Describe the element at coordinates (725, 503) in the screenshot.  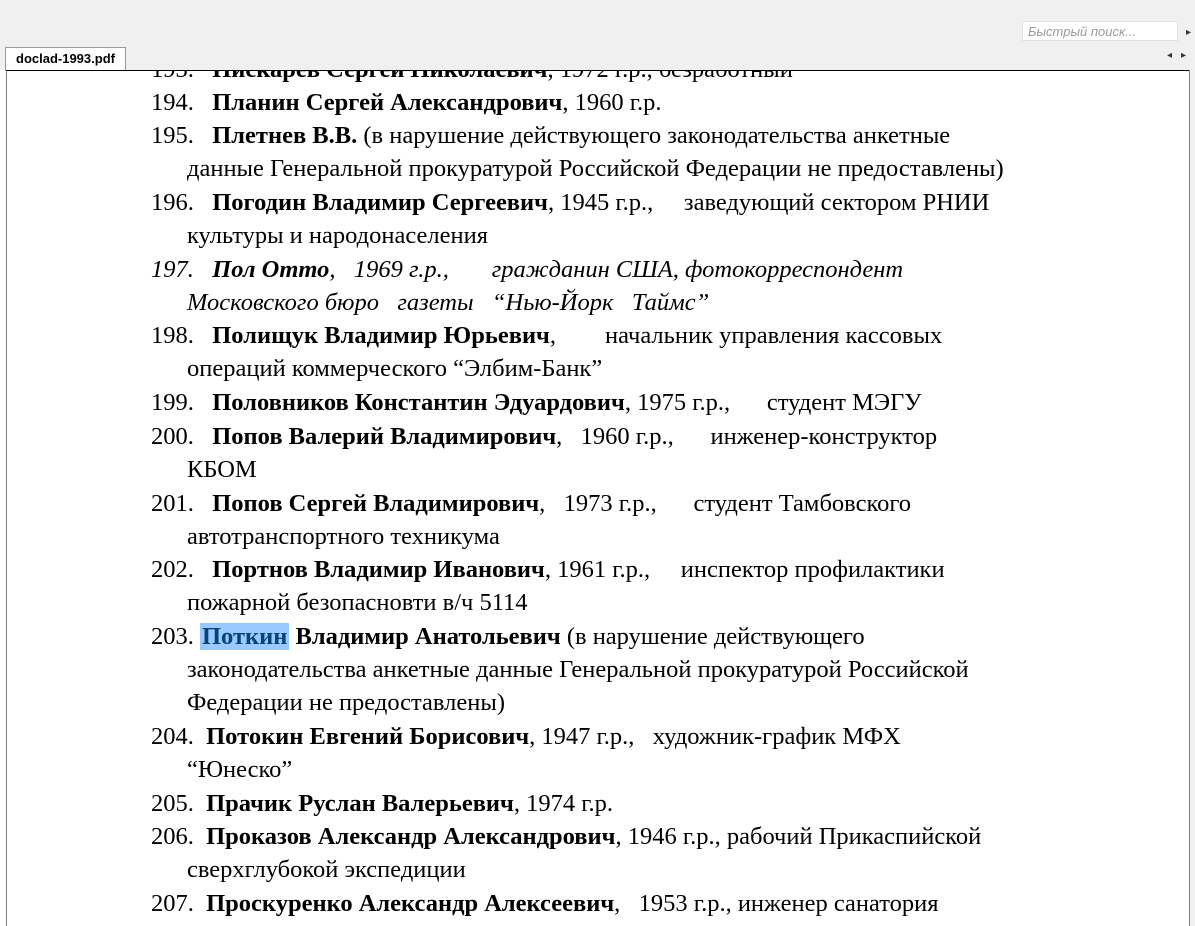
I see `entry-details: , 1973 г.р., студент Тамбовского` at that location.